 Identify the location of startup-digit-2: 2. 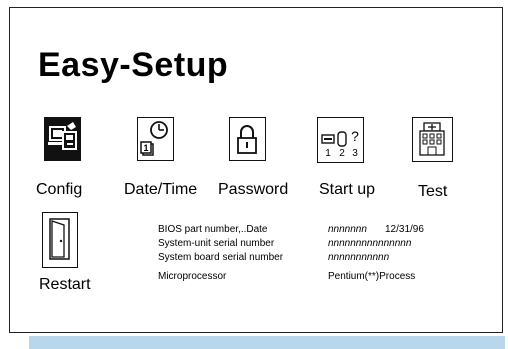
(342, 153).